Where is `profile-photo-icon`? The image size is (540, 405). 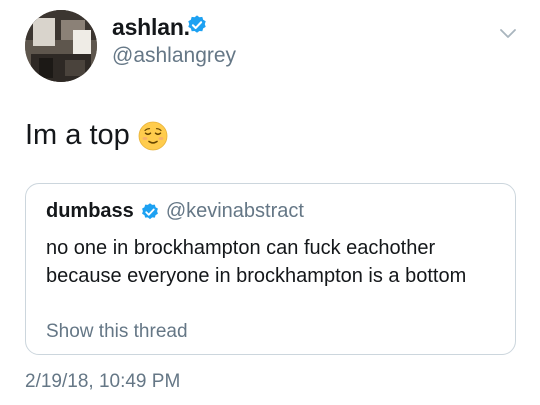 profile-photo-icon is located at coordinates (61, 46).